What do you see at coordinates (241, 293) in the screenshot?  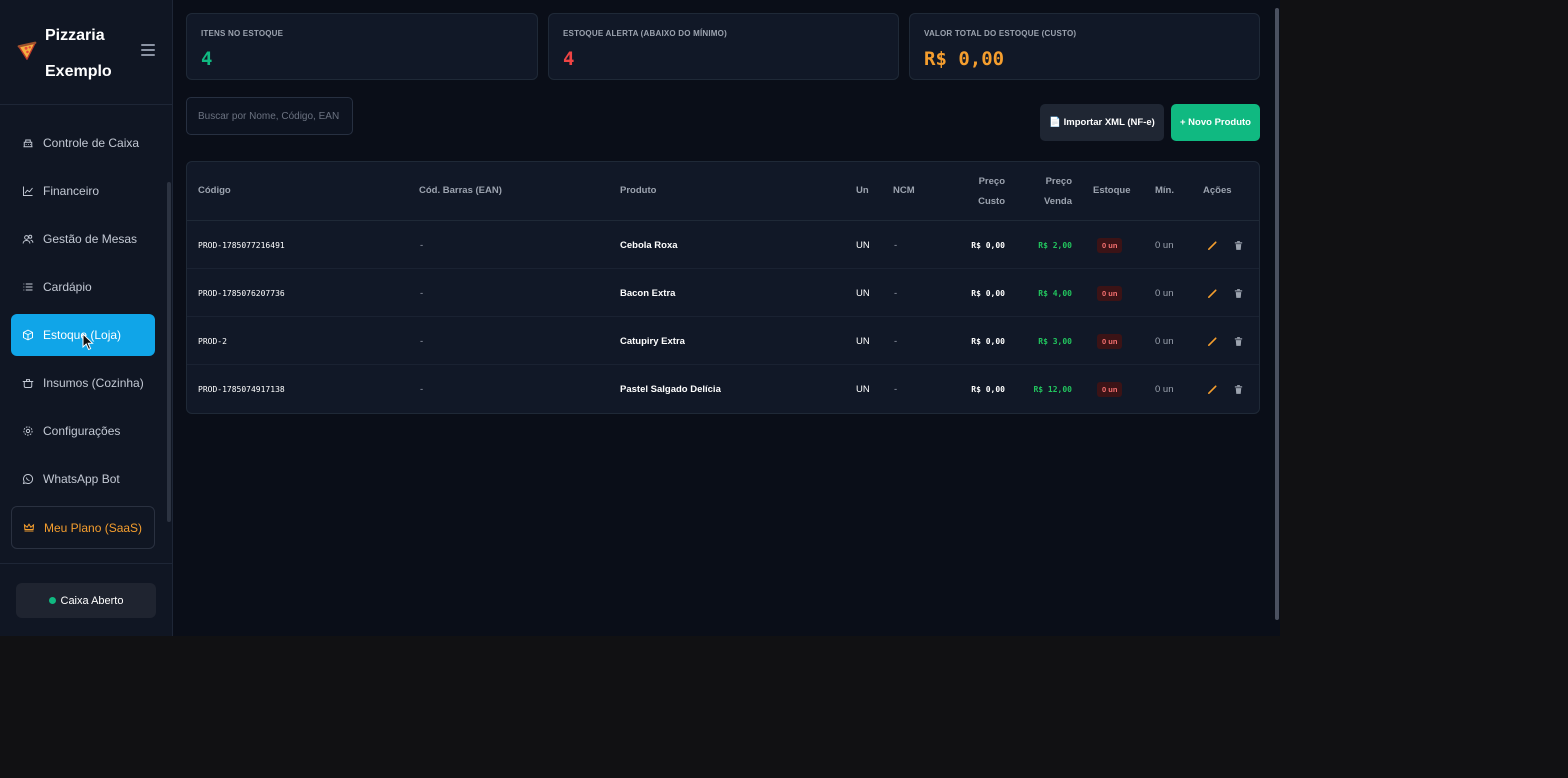 I see `cell-codigo: PROD-1785076207736` at bounding box center [241, 293].